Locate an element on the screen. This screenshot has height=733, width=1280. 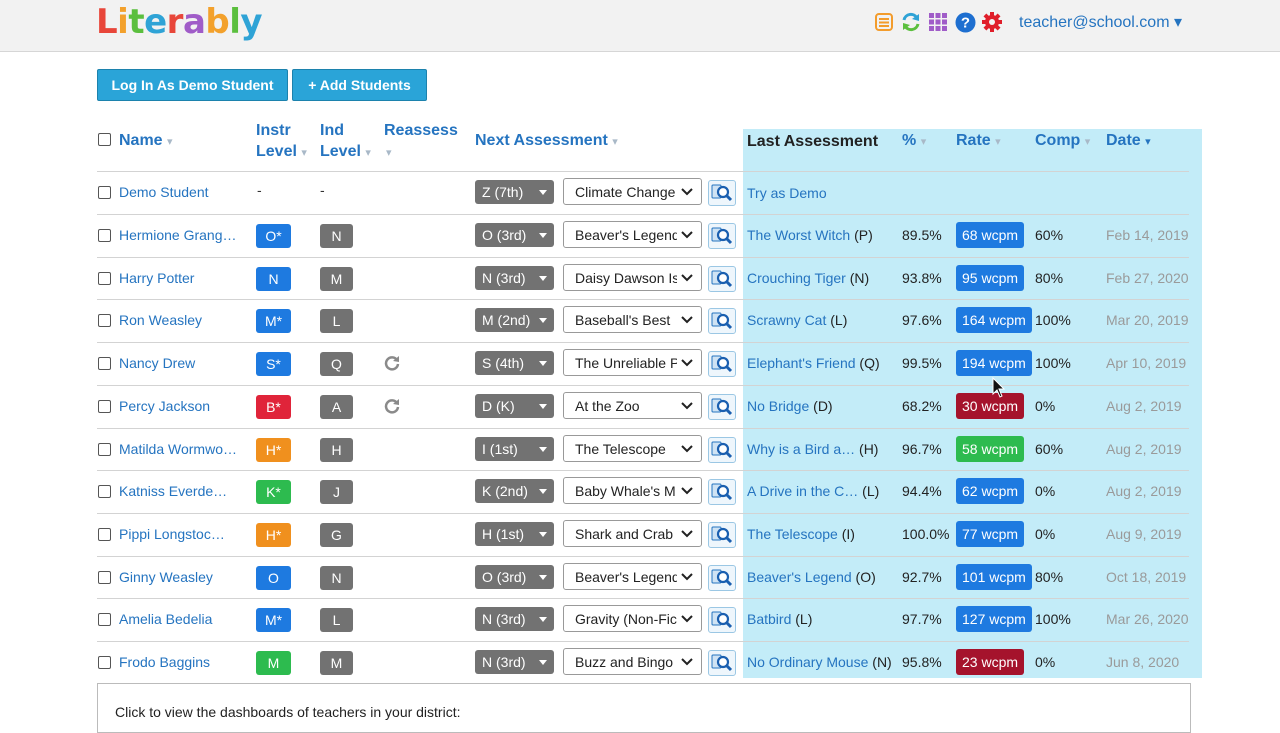
last-assessment-link: The Worst Witch is located at coordinates (798, 235).